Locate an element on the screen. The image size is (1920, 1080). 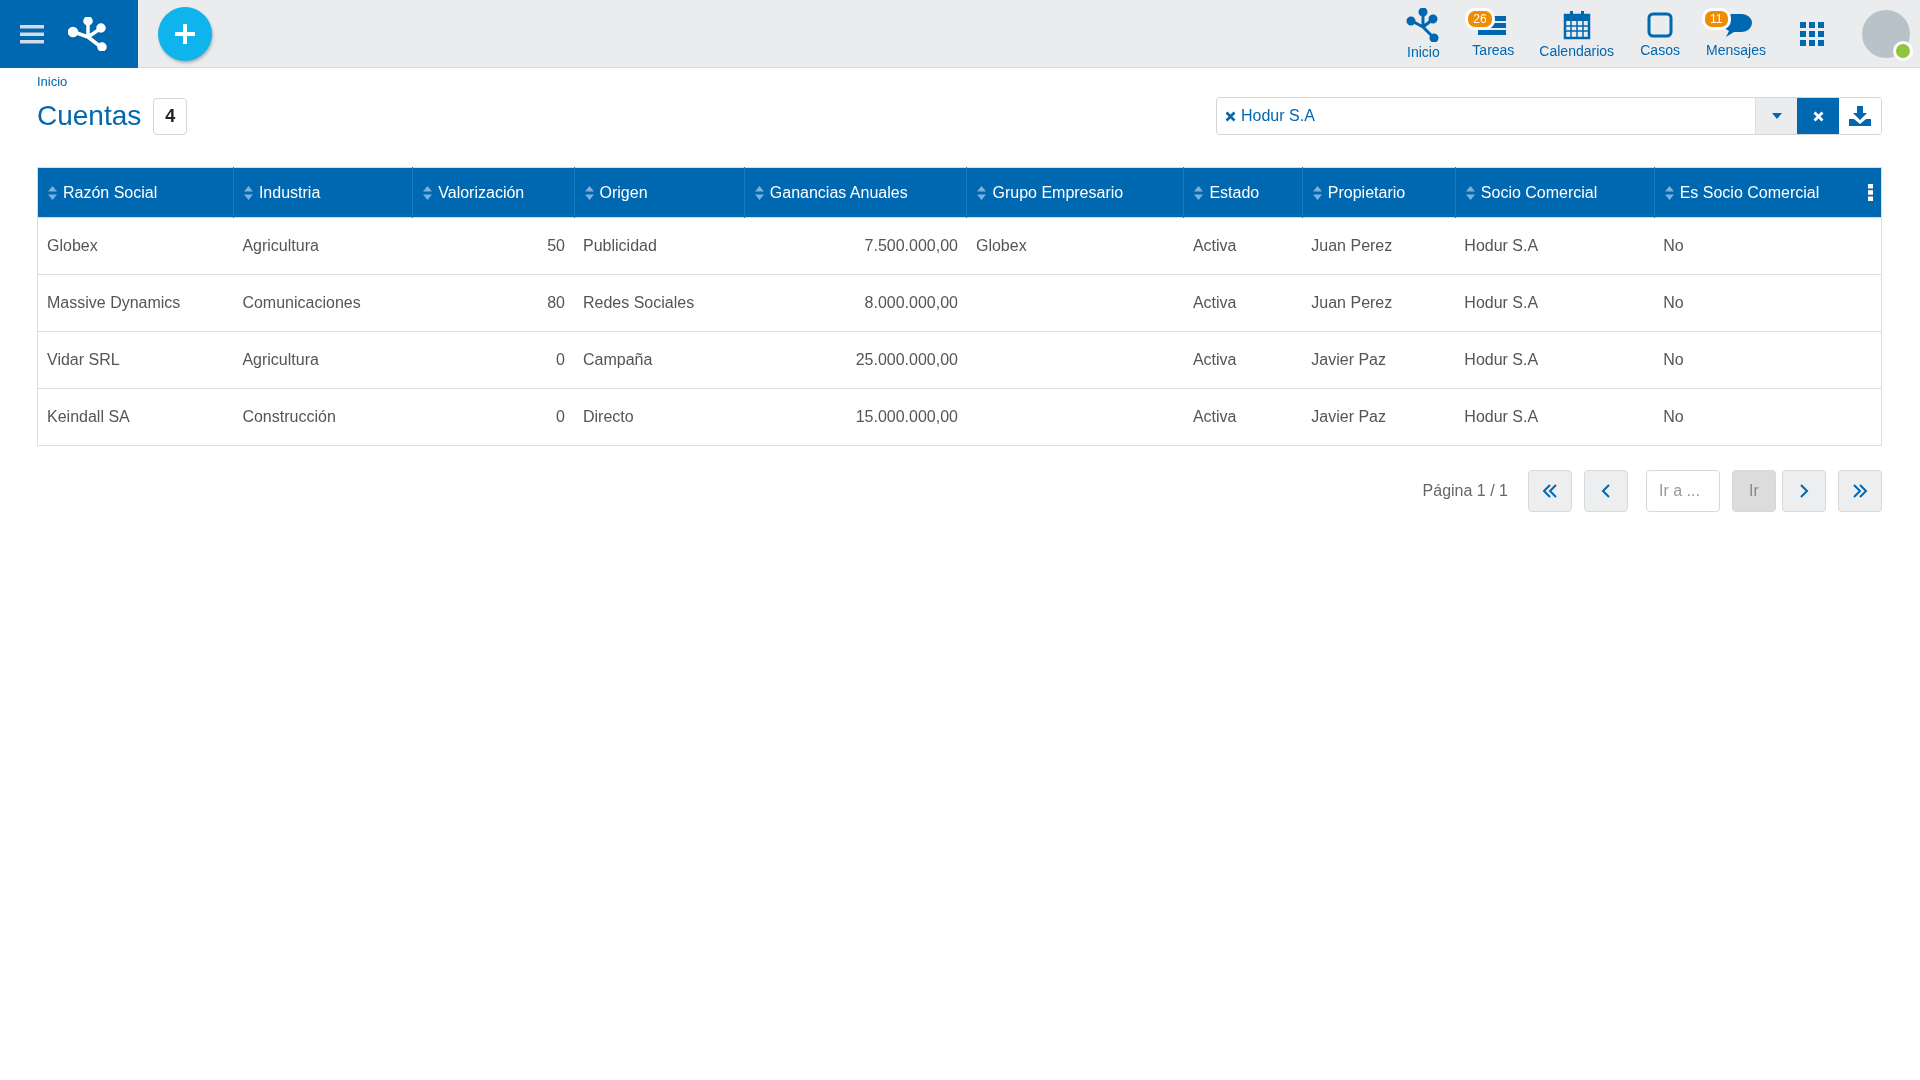
table-cell: Construcción is located at coordinates (289, 416).